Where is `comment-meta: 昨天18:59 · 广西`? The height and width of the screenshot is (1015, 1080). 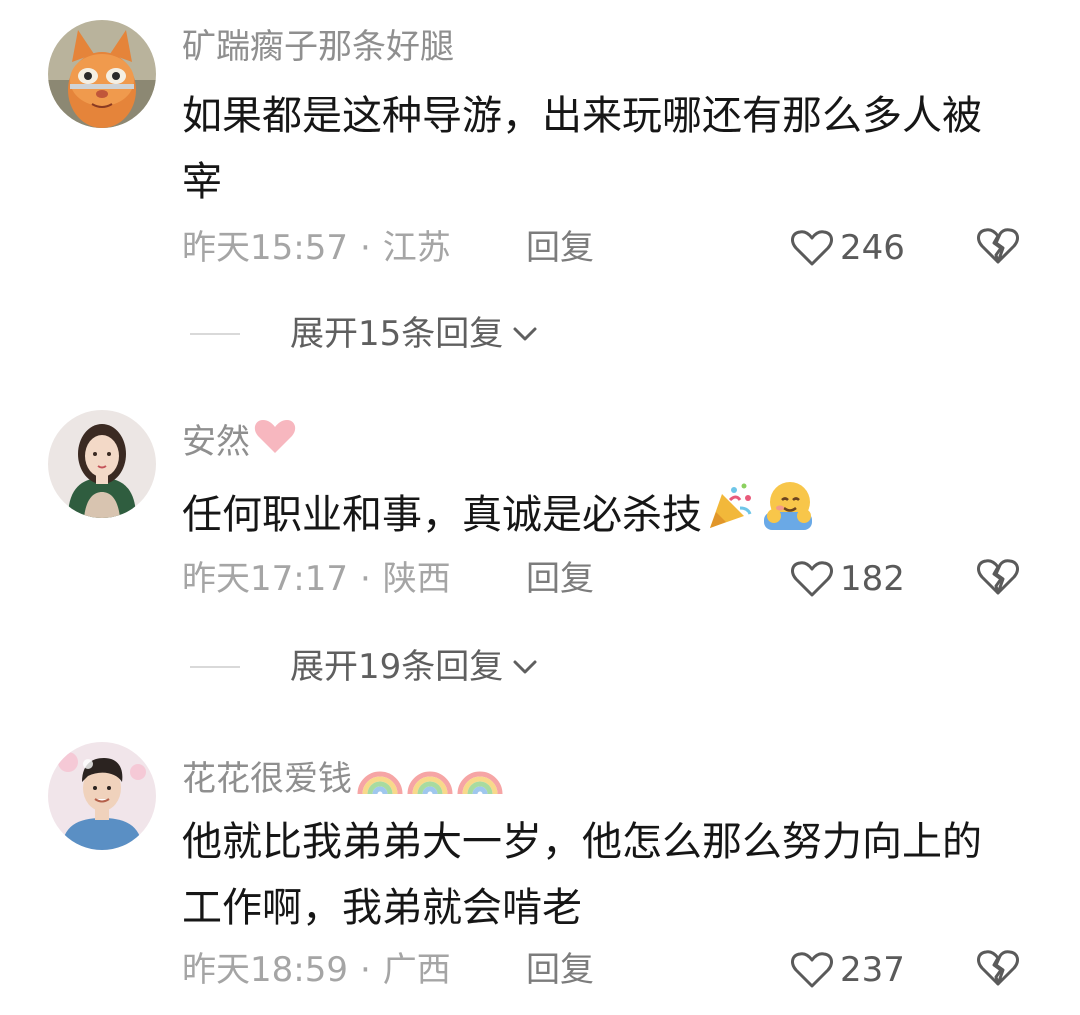 comment-meta: 昨天18:59 · 广西 is located at coordinates (316, 970).